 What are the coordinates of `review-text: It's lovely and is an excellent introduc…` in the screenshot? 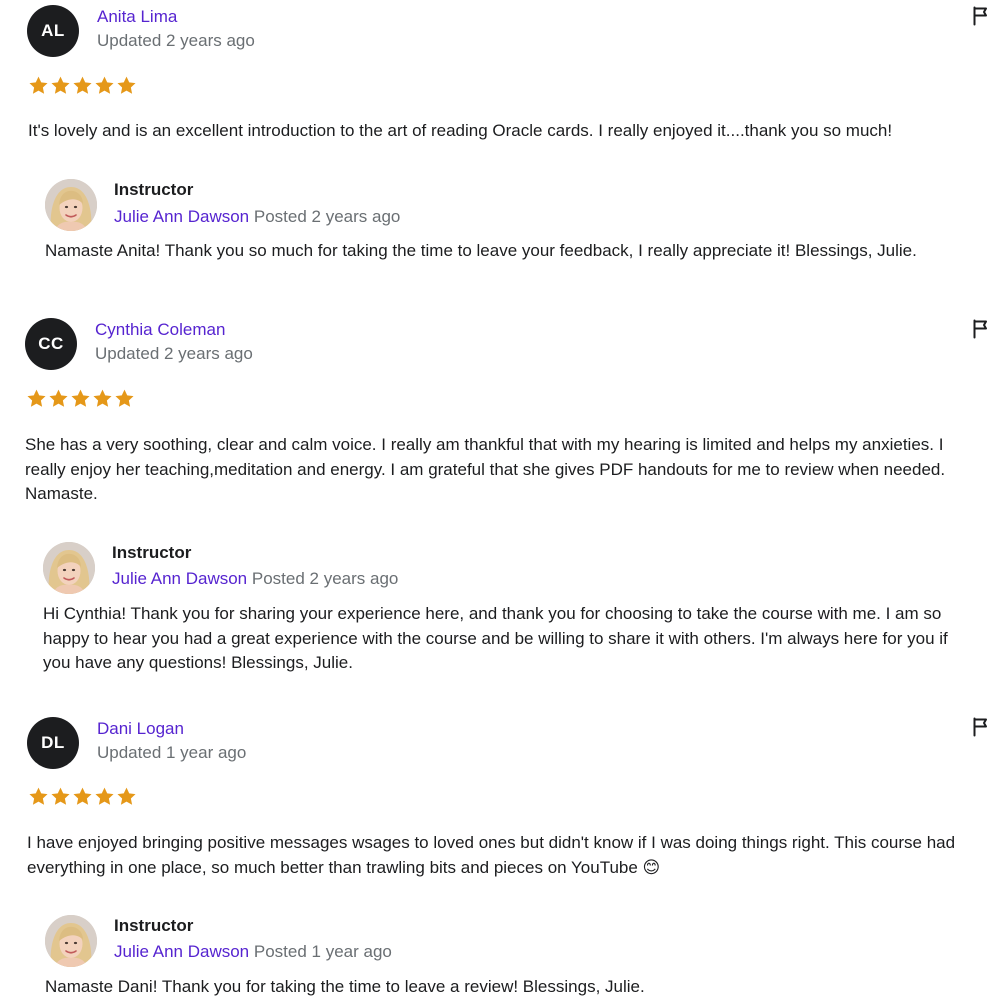 It's located at (460, 130).